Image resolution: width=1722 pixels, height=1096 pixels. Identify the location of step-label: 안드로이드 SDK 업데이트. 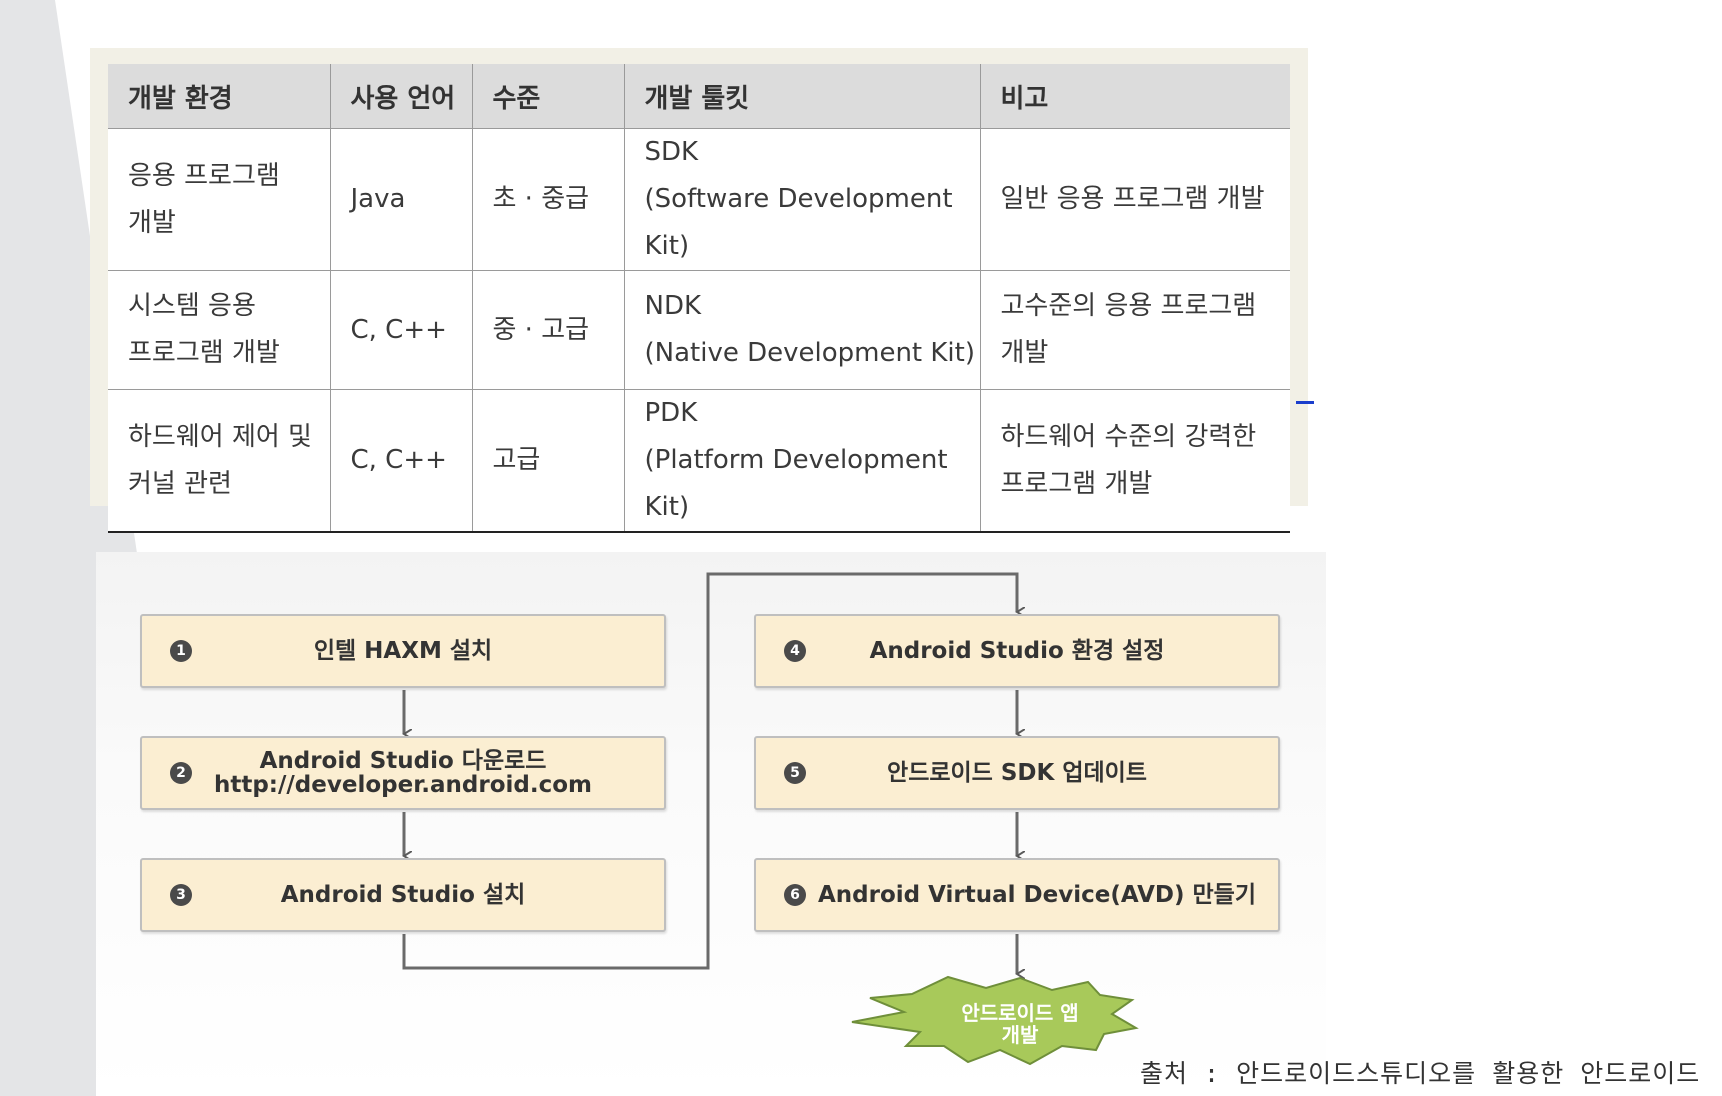
(1017, 773).